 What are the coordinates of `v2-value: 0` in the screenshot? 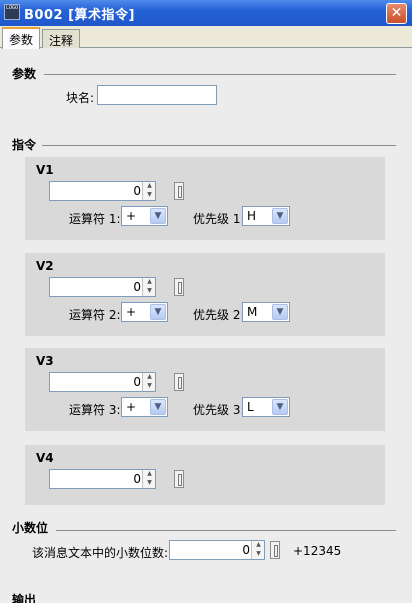 It's located at (137, 287).